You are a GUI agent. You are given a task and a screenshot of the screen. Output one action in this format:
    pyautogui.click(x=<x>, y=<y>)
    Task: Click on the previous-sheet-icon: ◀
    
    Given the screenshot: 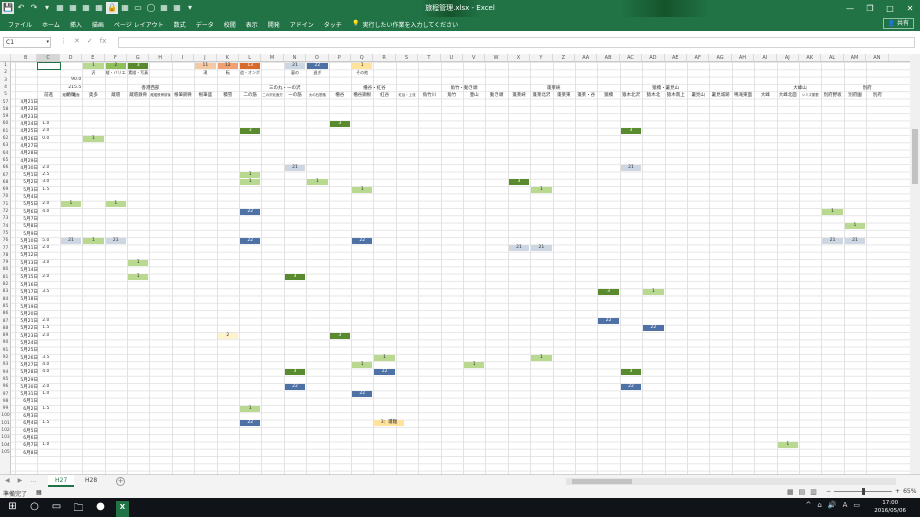 What is the action you would take?
    pyautogui.click(x=7, y=480)
    